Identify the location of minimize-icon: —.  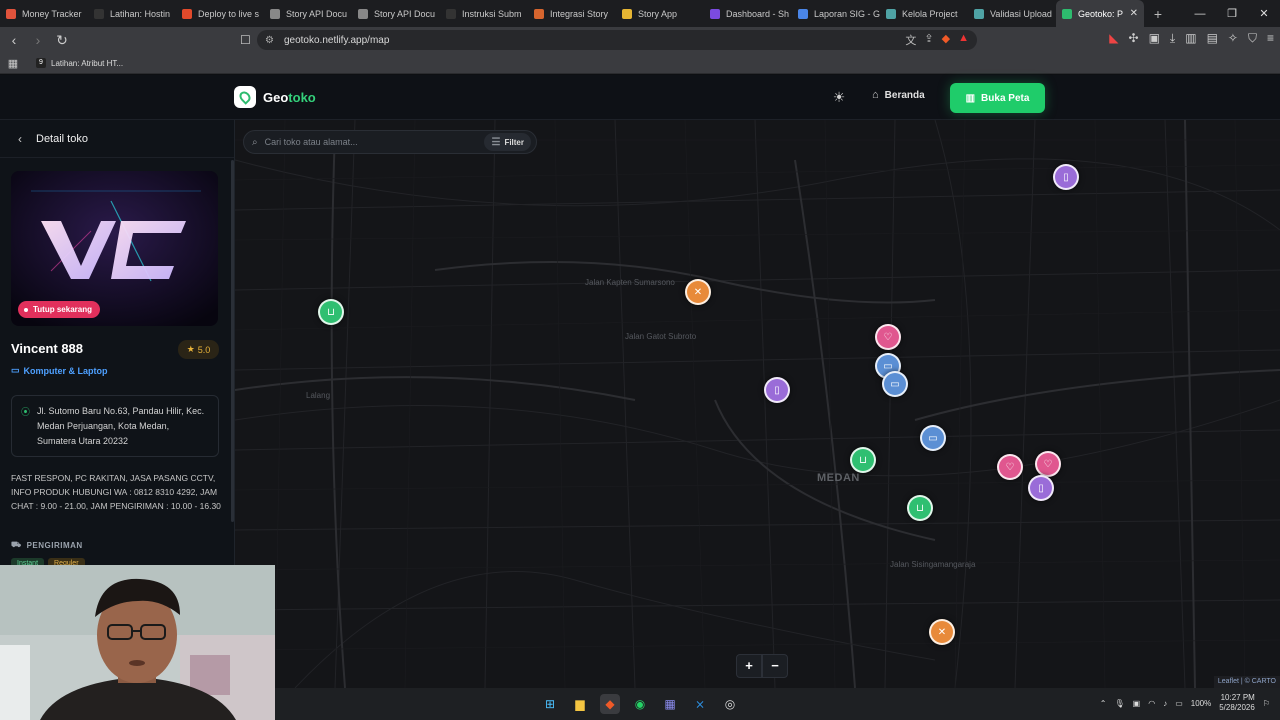
(1200, 14).